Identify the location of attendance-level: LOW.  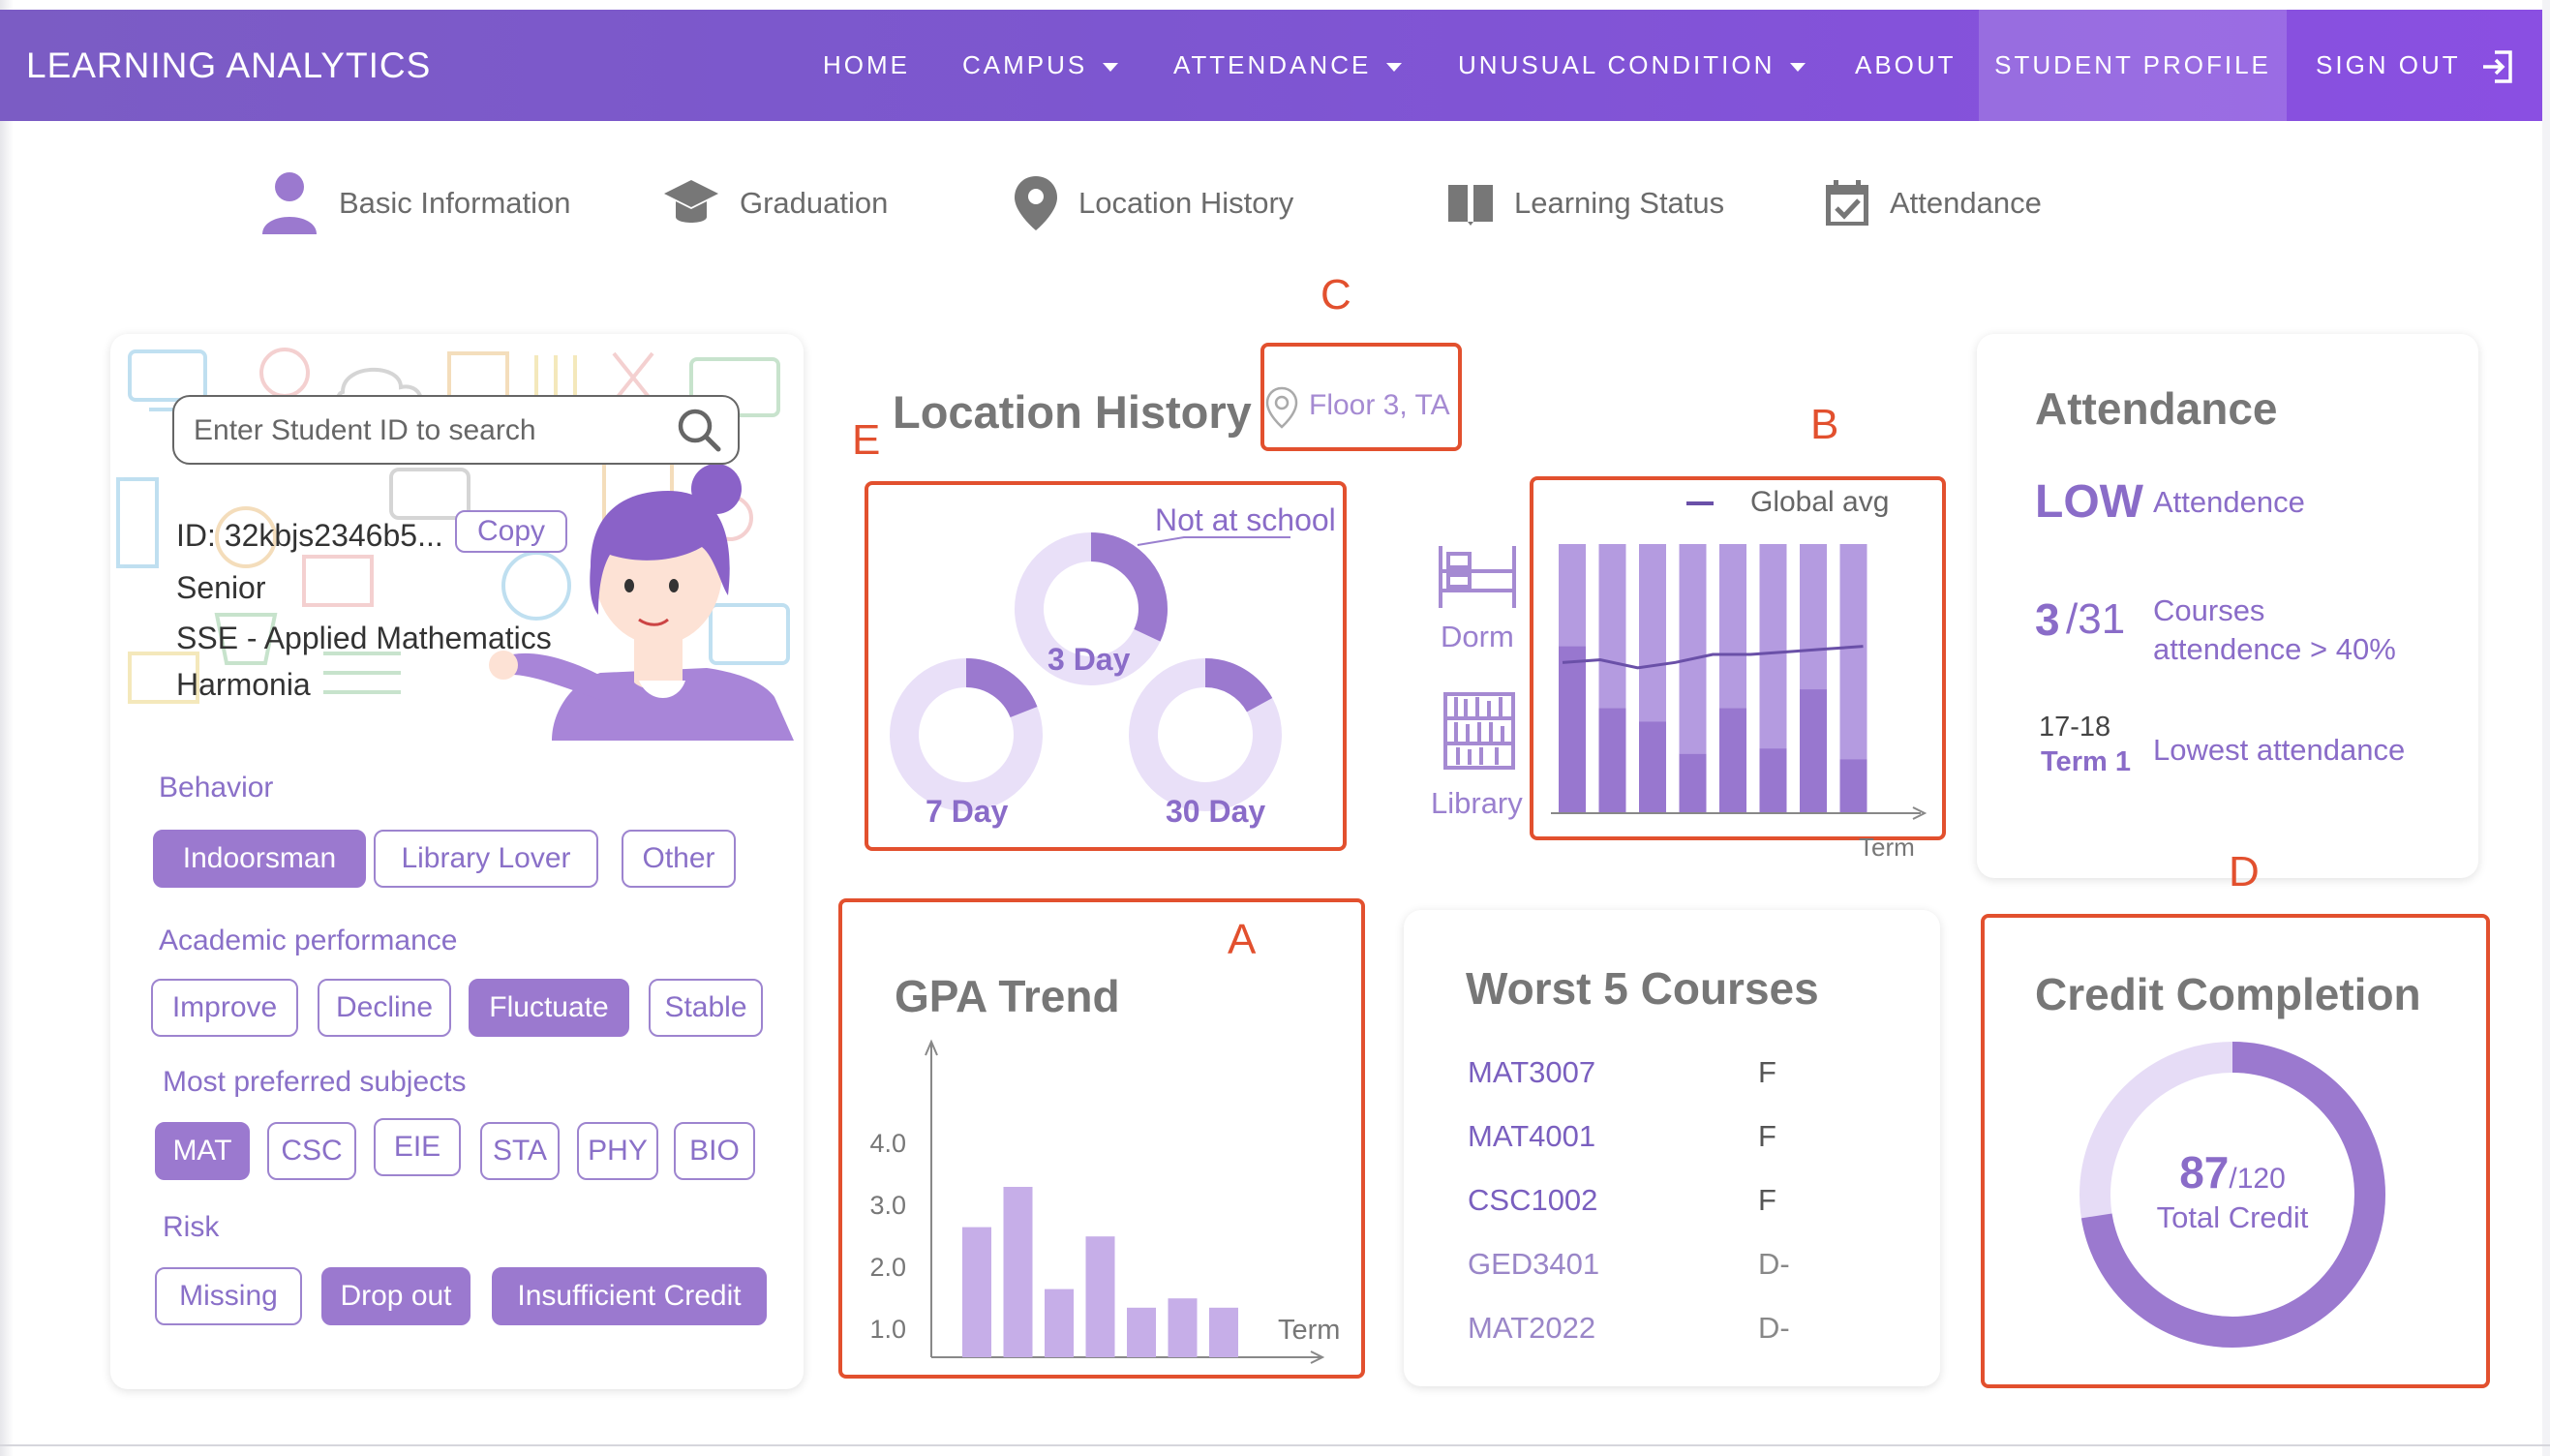
(2089, 502).